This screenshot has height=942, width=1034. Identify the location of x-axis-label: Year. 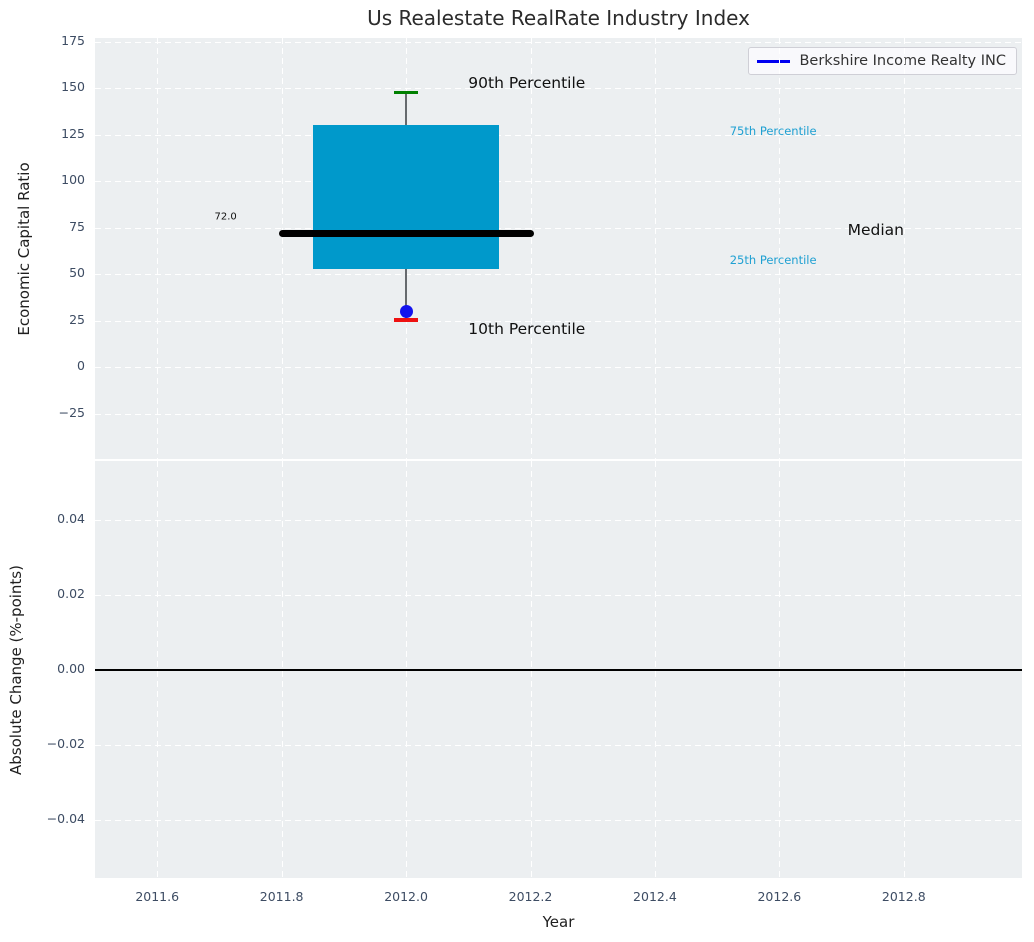
(558, 922).